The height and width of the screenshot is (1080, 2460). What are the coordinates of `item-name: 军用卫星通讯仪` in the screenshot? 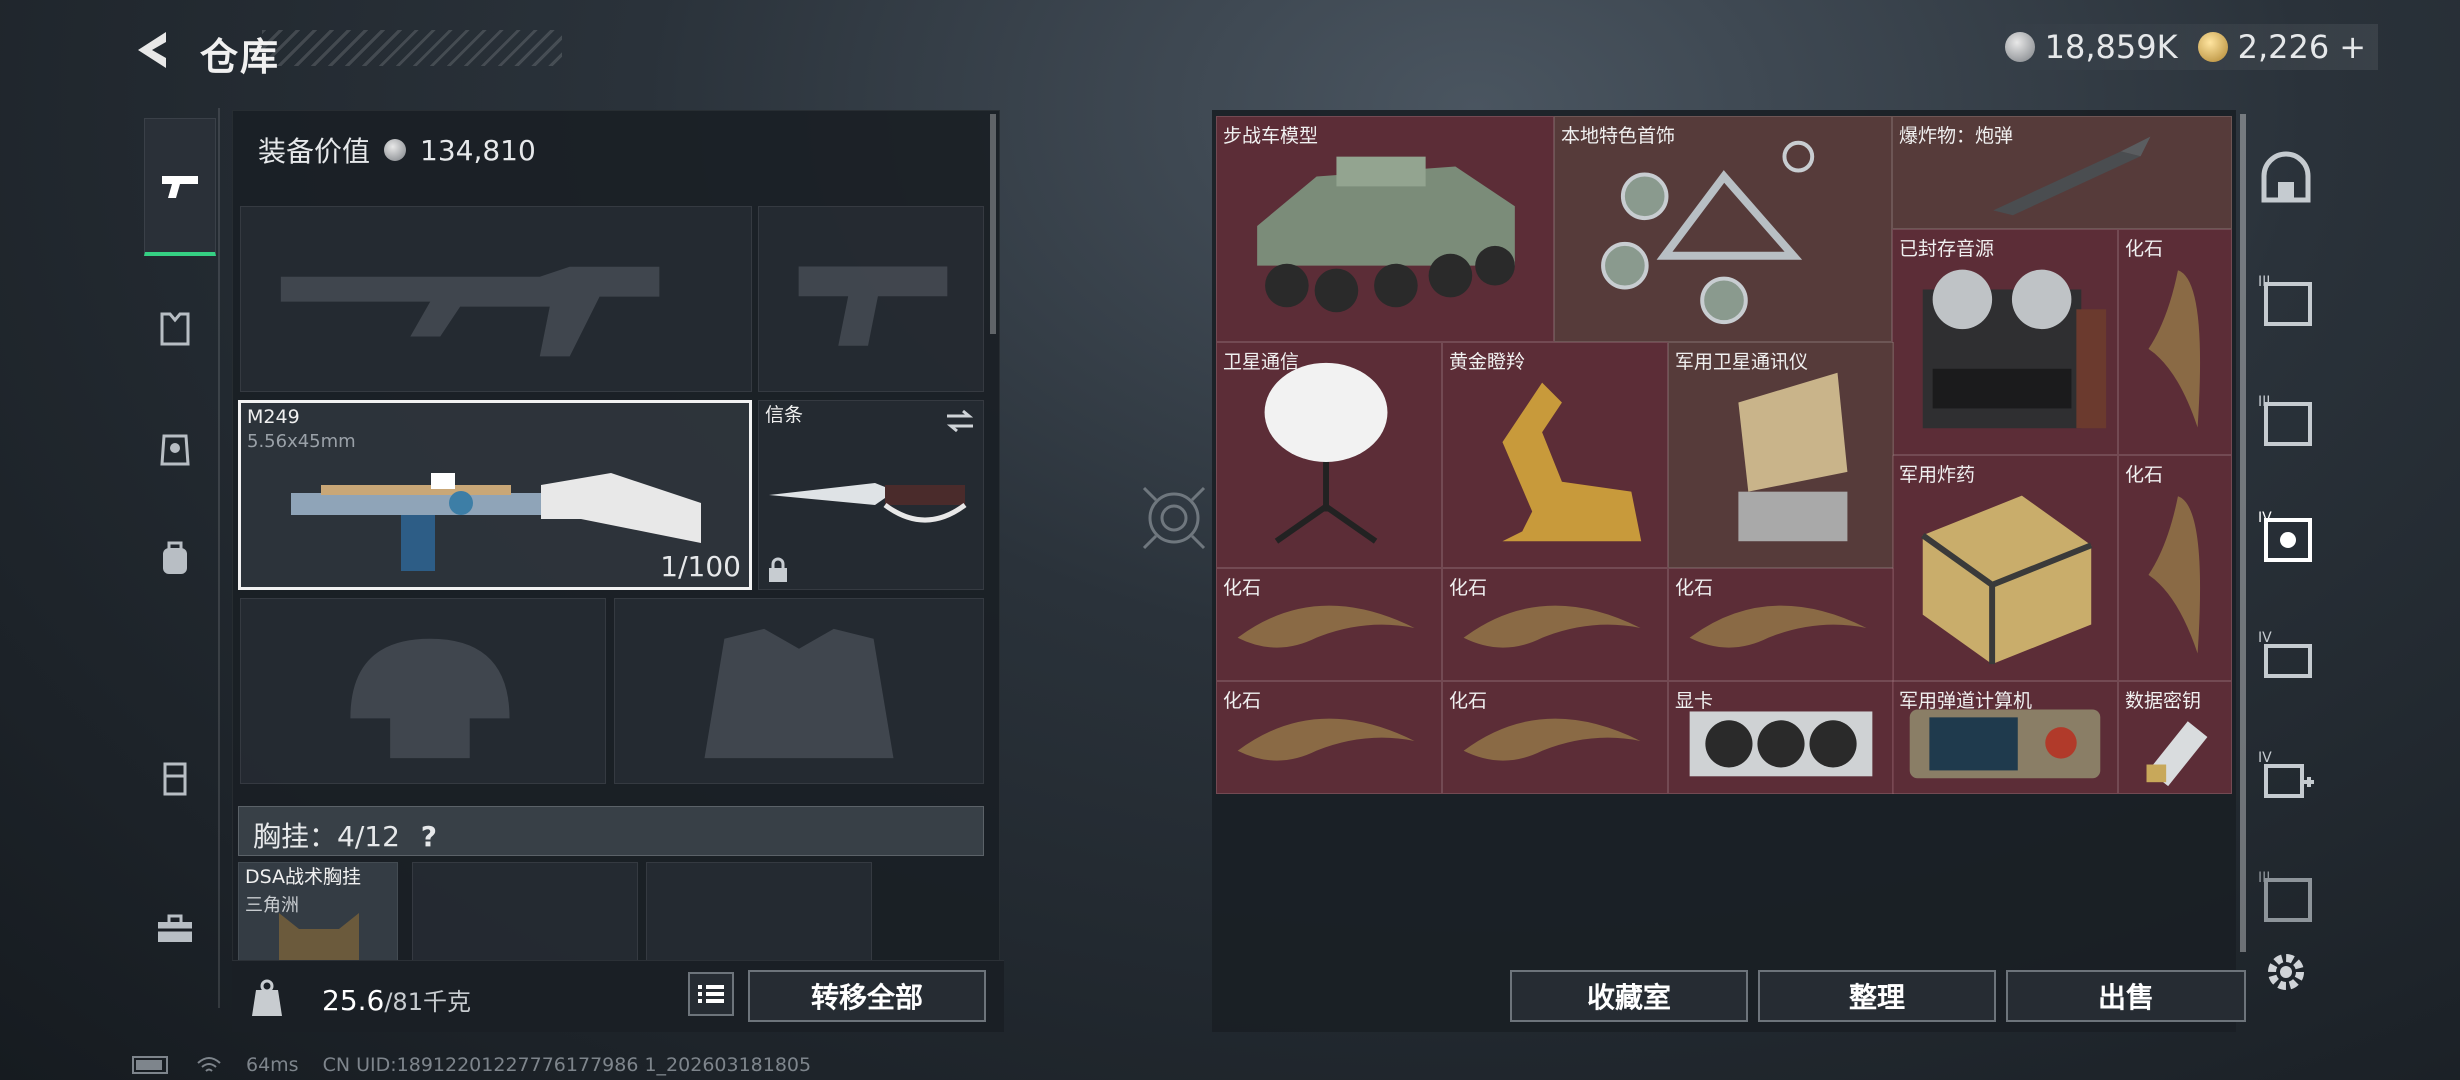 It's located at (1742, 362).